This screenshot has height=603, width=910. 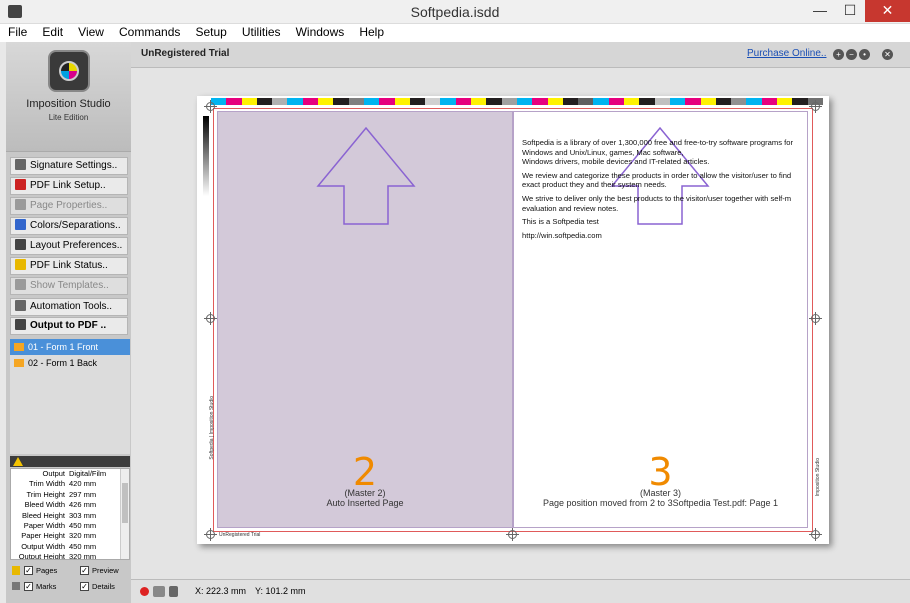 I want to click on unregistered-label: UnRegistered Trial, so click(x=185, y=53).